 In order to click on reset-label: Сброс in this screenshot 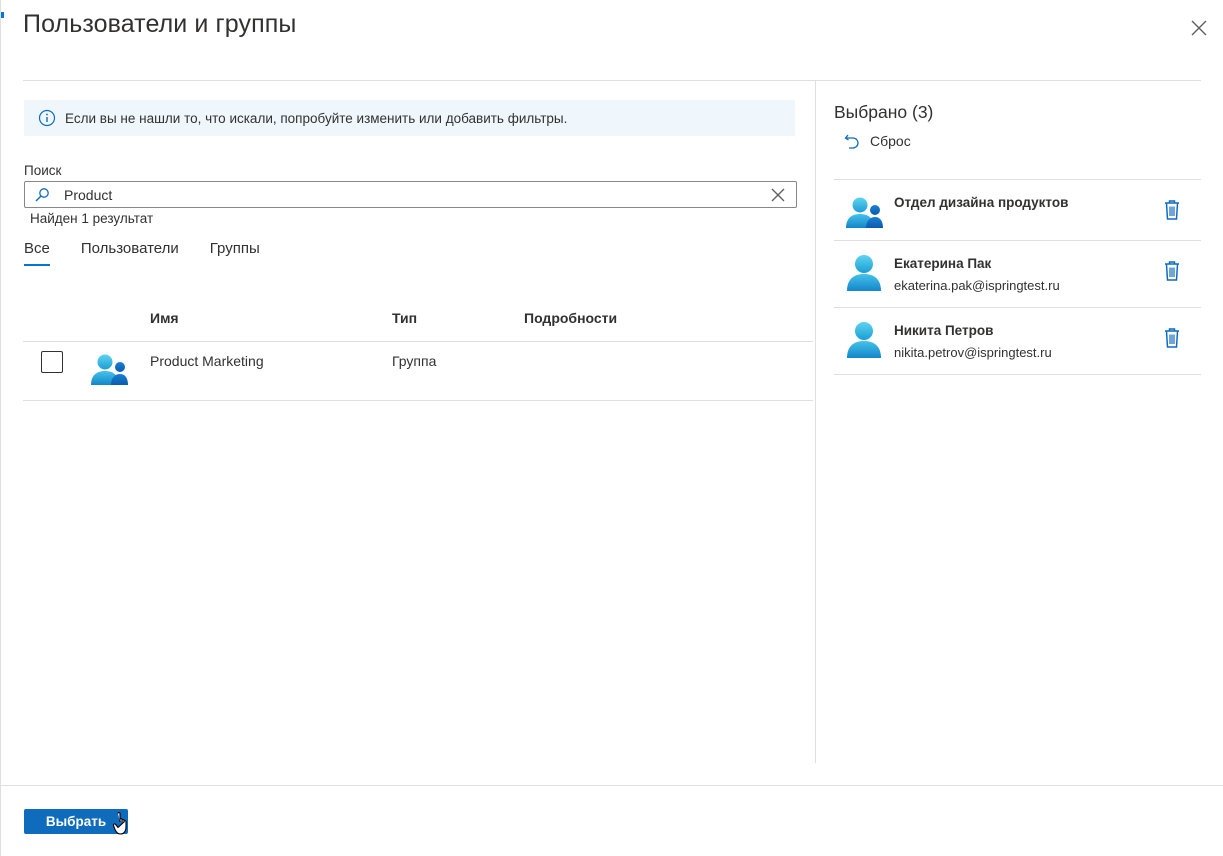, I will do `click(890, 141)`.